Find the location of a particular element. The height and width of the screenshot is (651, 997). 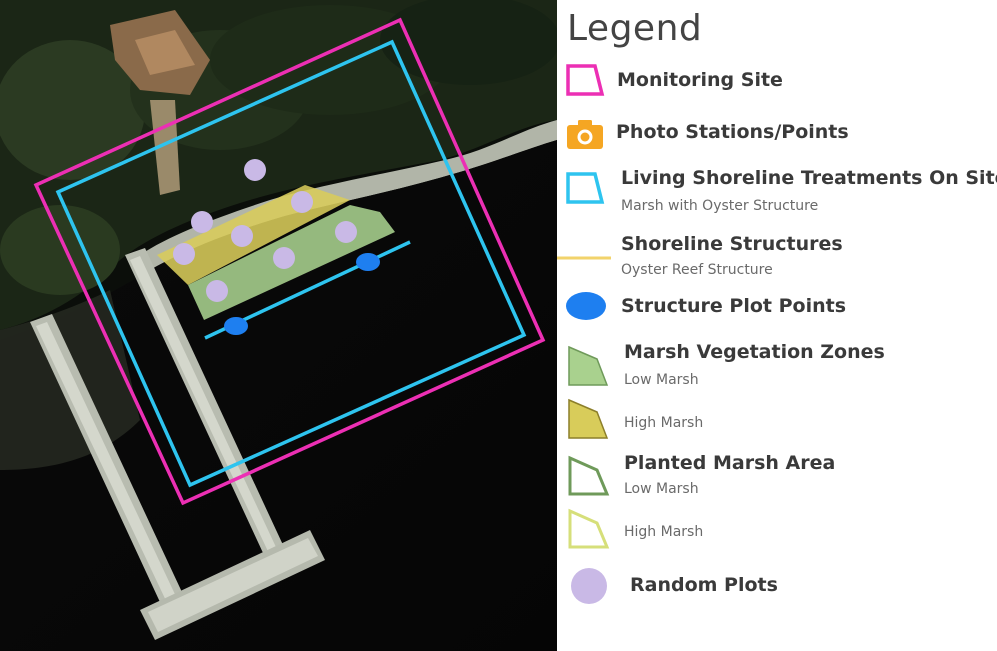

legend-label-photo-stations: Photo Stations/Points is located at coordinates (732, 132).